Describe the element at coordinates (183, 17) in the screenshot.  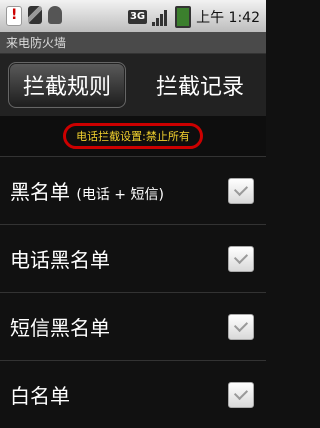
I see `battery-icon` at that location.